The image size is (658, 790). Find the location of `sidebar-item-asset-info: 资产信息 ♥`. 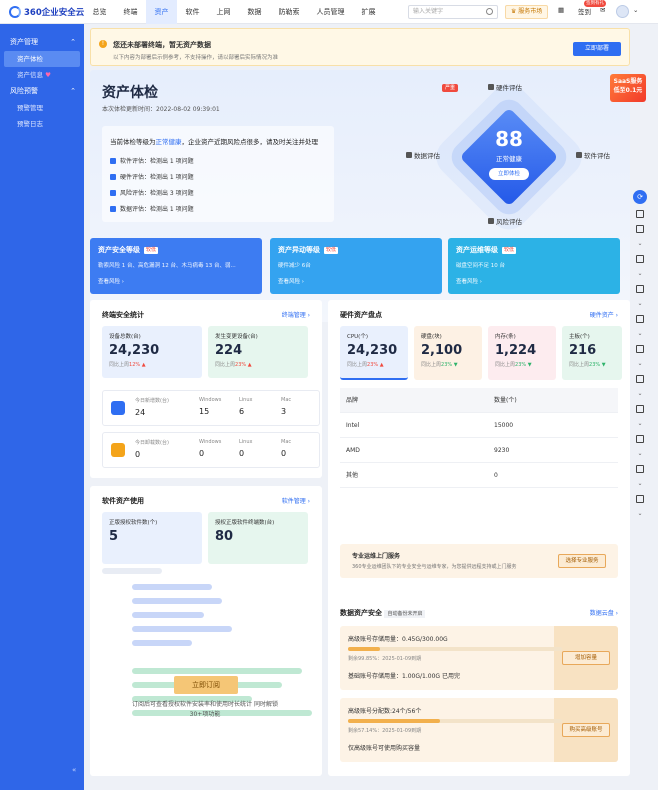

sidebar-item-asset-info: 资产信息 ♥ is located at coordinates (42, 75).